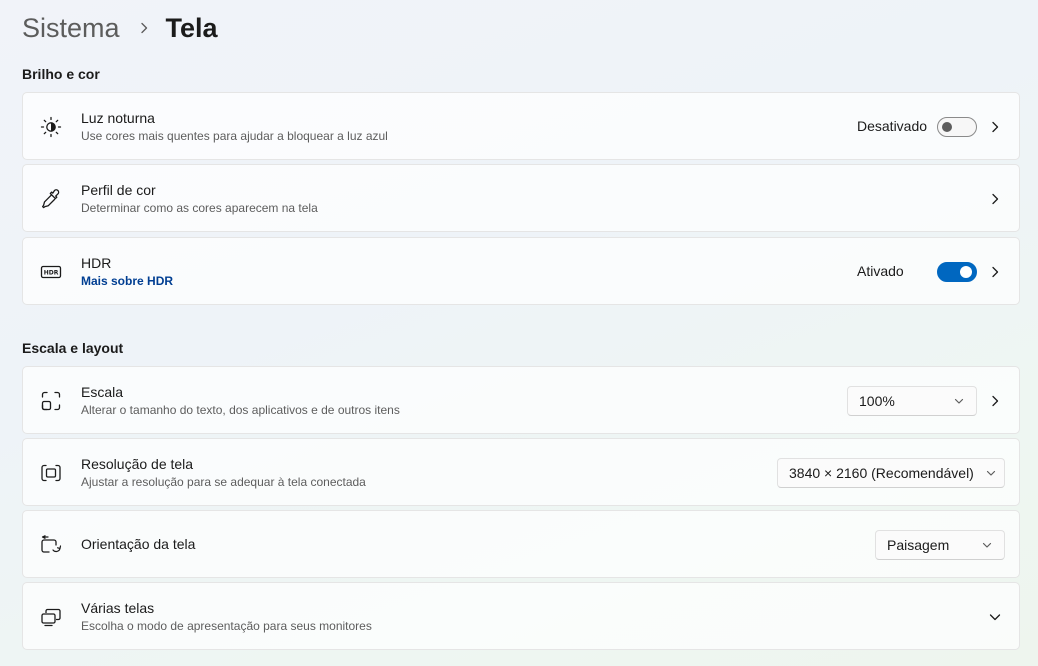 This screenshot has width=1038, height=666. Describe the element at coordinates (881, 473) in the screenshot. I see `resolution-value: 3840 × 2160 (Recomendável)` at that location.